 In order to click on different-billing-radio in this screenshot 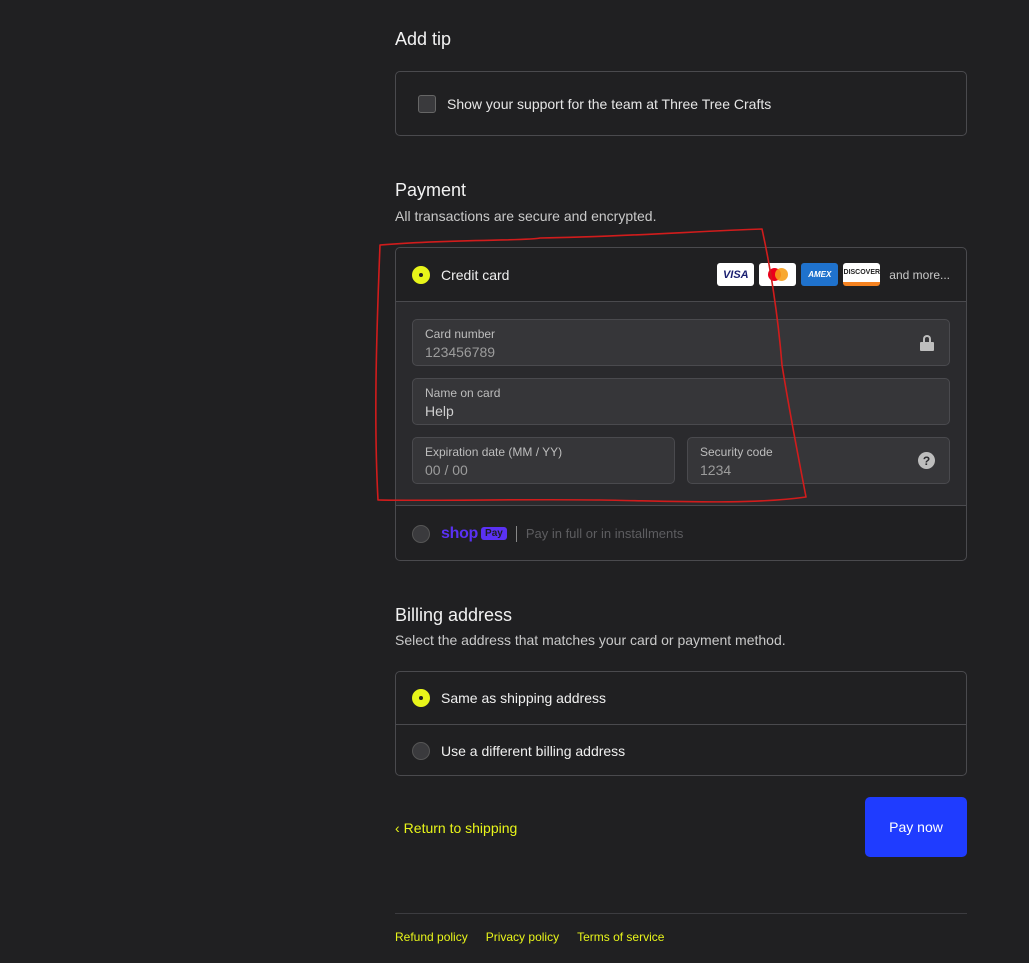, I will do `click(421, 750)`.